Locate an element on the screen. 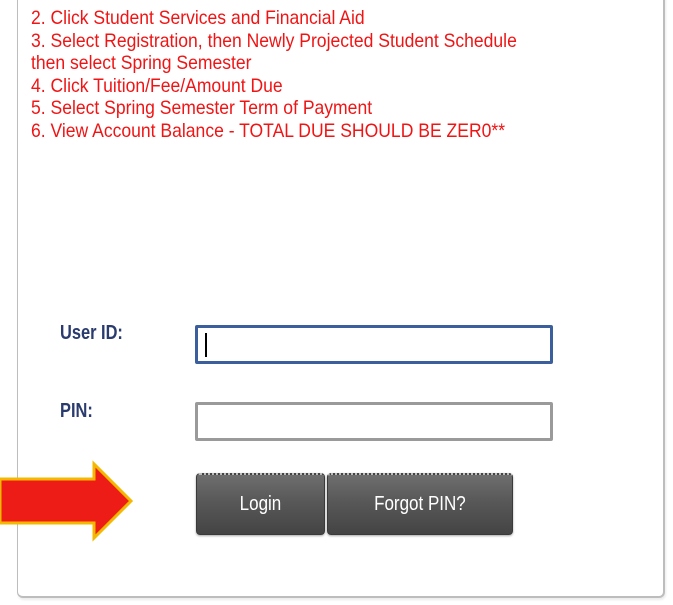  pin-label: PIN: is located at coordinates (76, 411).